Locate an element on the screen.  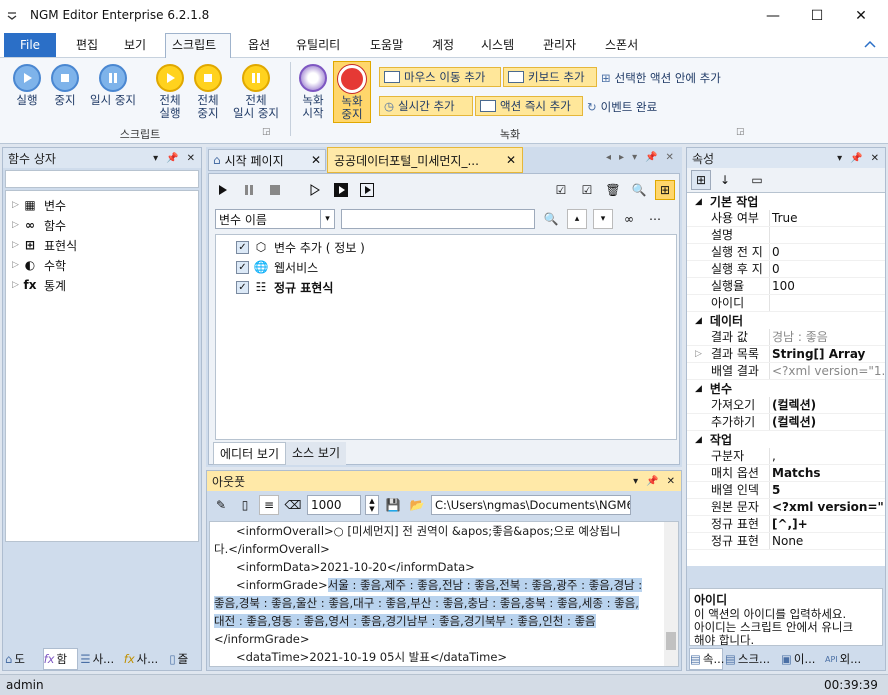
add-keyboard-button: 키보드 추가 is located at coordinates (550, 77).